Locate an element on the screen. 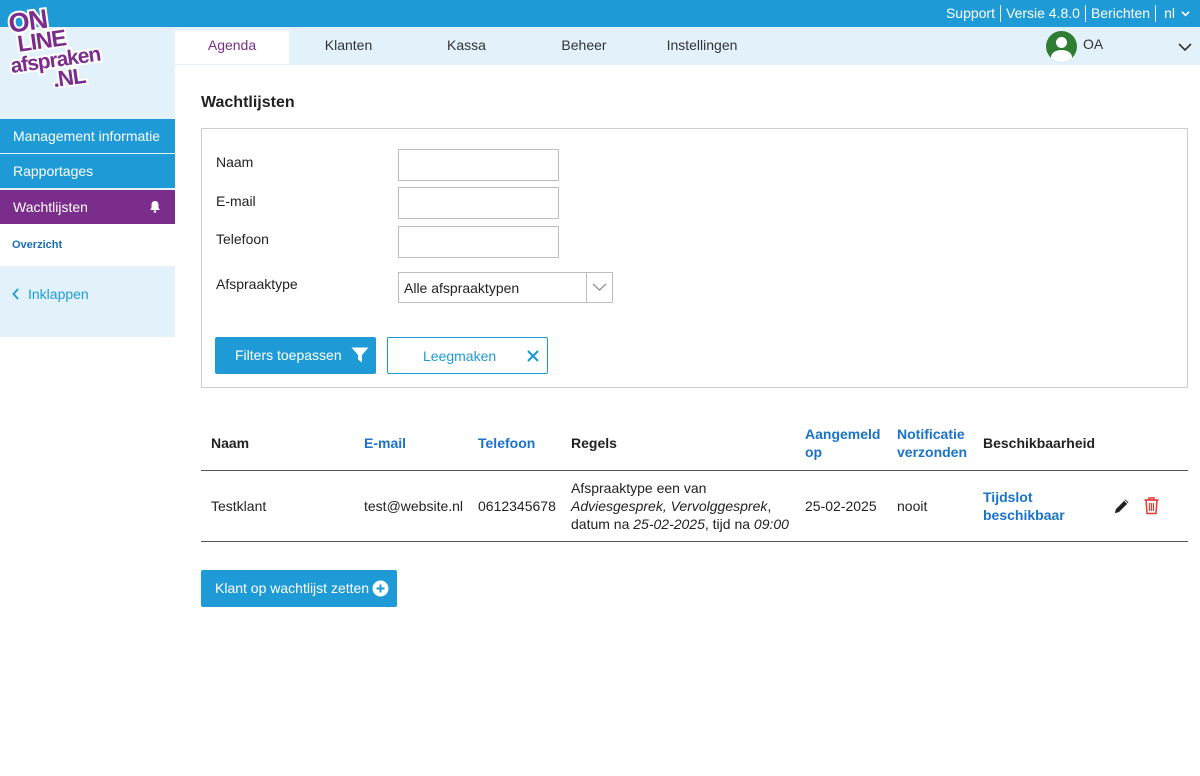 This screenshot has width=1200, height=776. sidebar-item-rapportages: Rapportages is located at coordinates (87, 171).